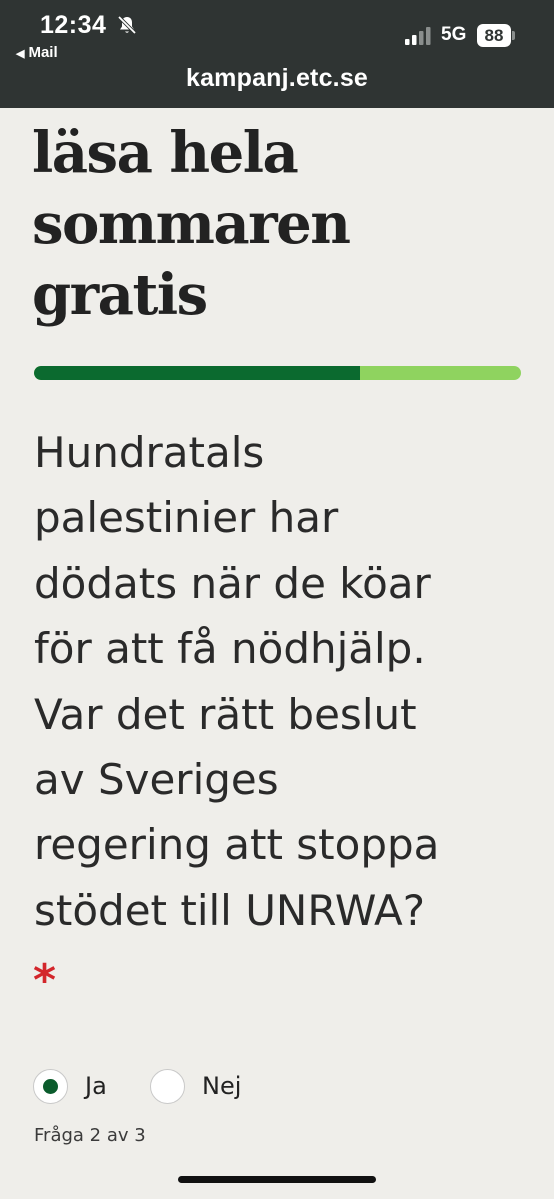 Image resolution: width=554 pixels, height=1199 pixels. What do you see at coordinates (186, 518) in the screenshot?
I see `question-line: palestinier har` at bounding box center [186, 518].